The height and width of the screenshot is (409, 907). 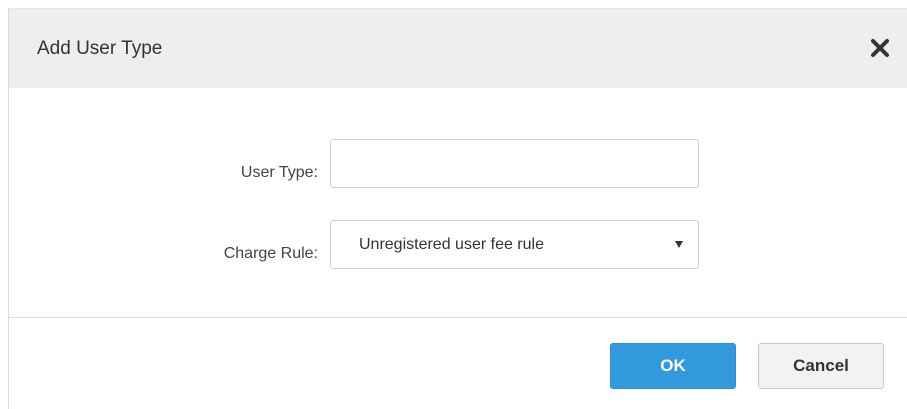 I want to click on close-icon, so click(x=880, y=48).